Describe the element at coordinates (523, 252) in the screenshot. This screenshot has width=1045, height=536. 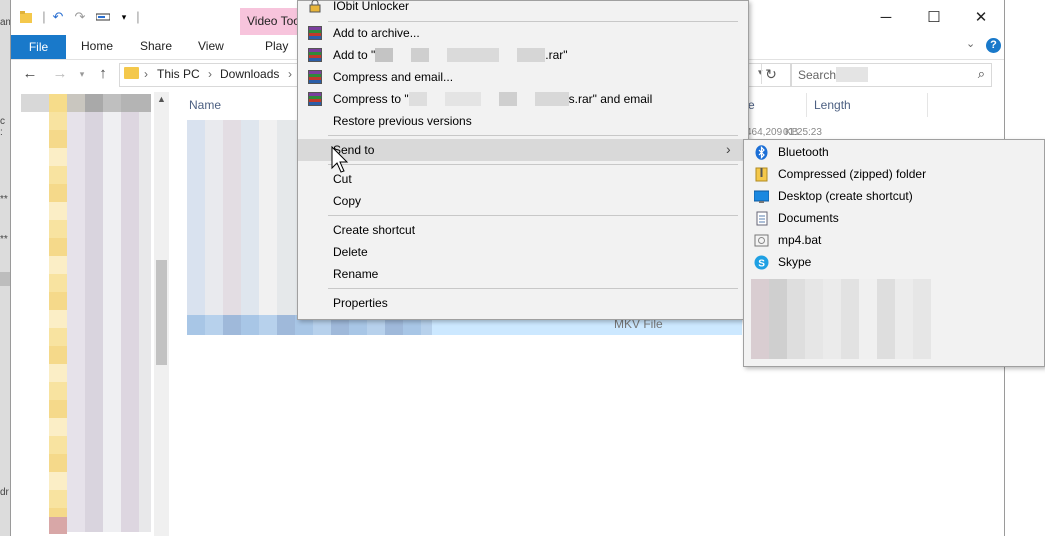
I see `menu-item-delete: Delete` at that location.